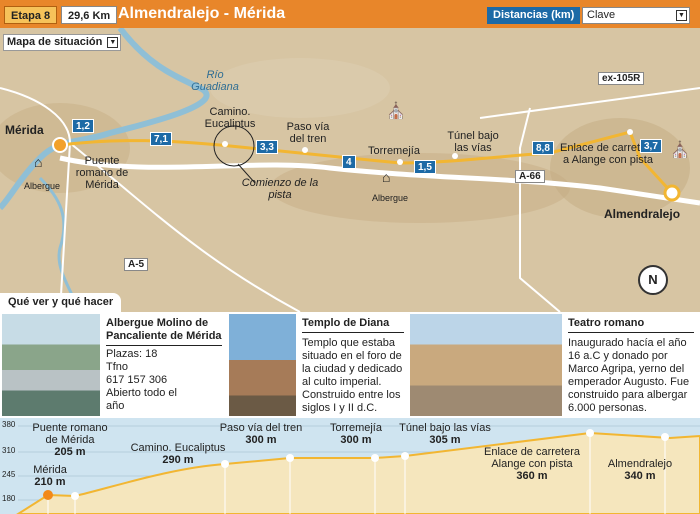 The image size is (700, 514). Describe the element at coordinates (9, 424) in the screenshot. I see `y-tick: 380` at that location.